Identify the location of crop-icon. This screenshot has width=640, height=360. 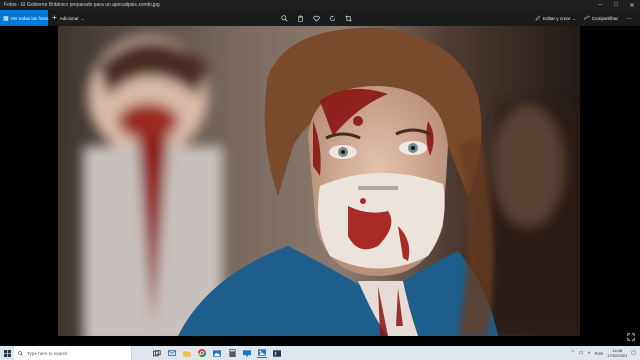
(348, 18).